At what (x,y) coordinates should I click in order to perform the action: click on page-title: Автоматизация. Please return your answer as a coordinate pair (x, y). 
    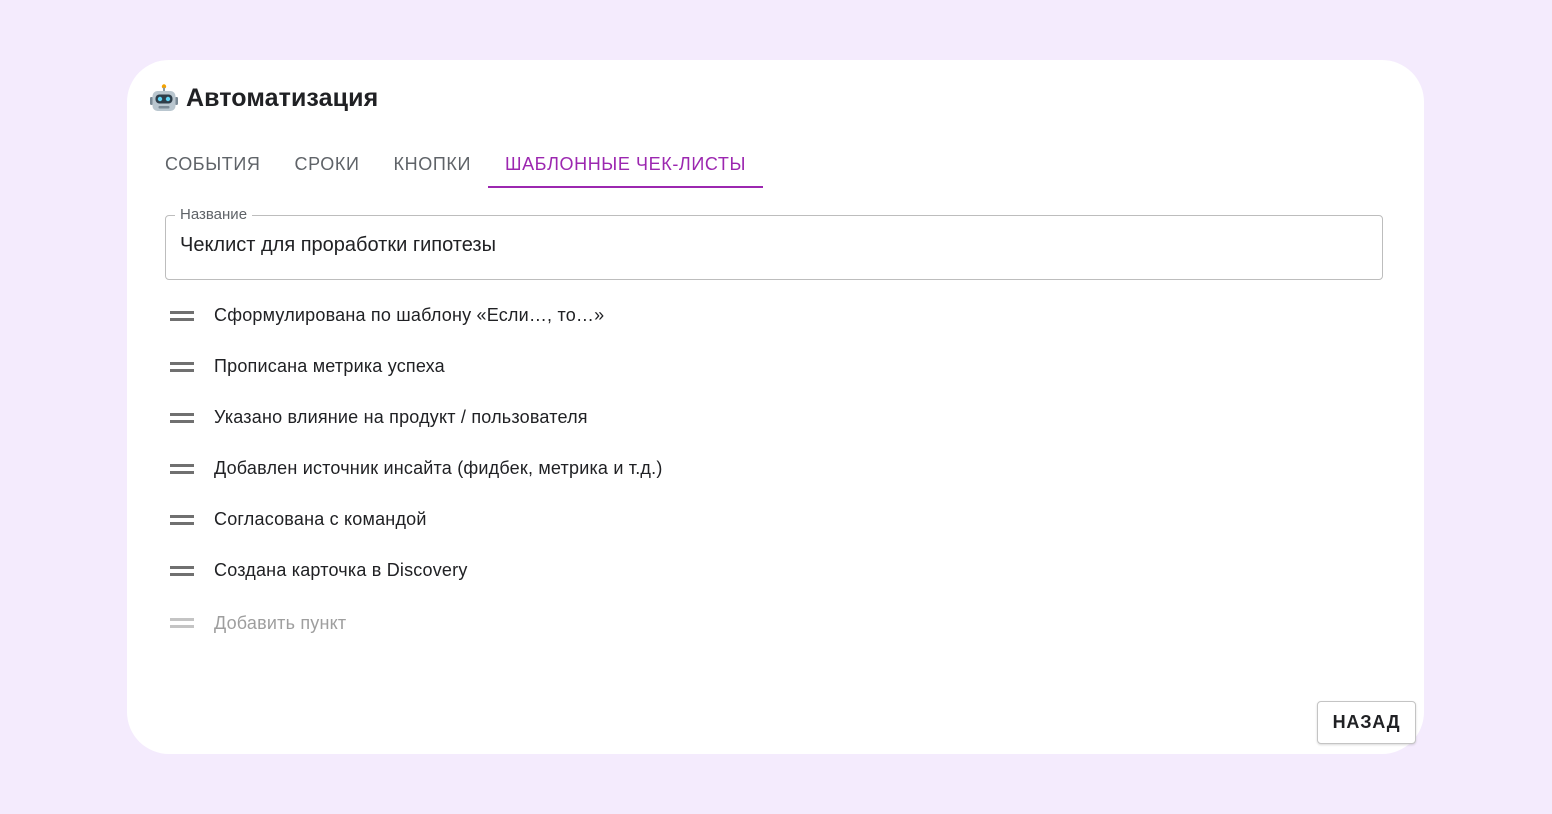
    Looking at the image, I should click on (282, 97).